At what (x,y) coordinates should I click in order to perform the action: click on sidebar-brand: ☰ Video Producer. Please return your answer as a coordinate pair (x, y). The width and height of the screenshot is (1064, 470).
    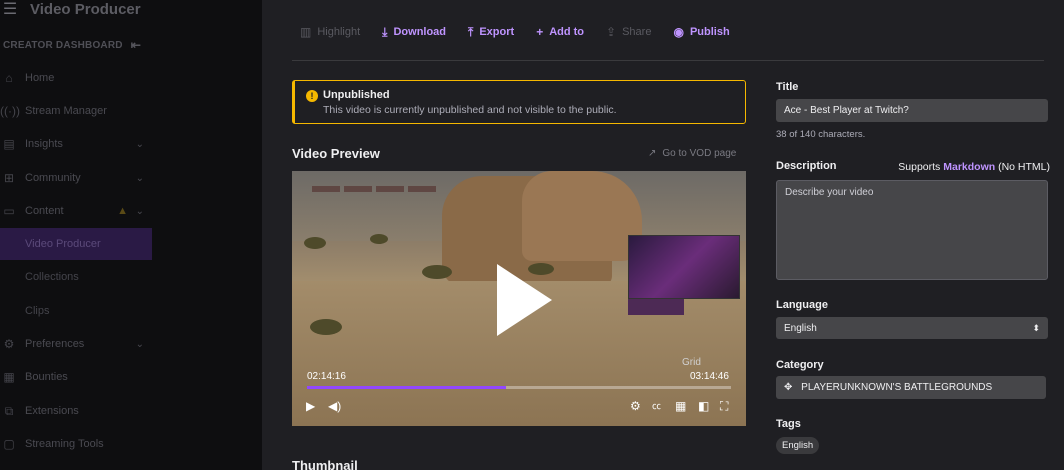
    Looking at the image, I should click on (70, 10).